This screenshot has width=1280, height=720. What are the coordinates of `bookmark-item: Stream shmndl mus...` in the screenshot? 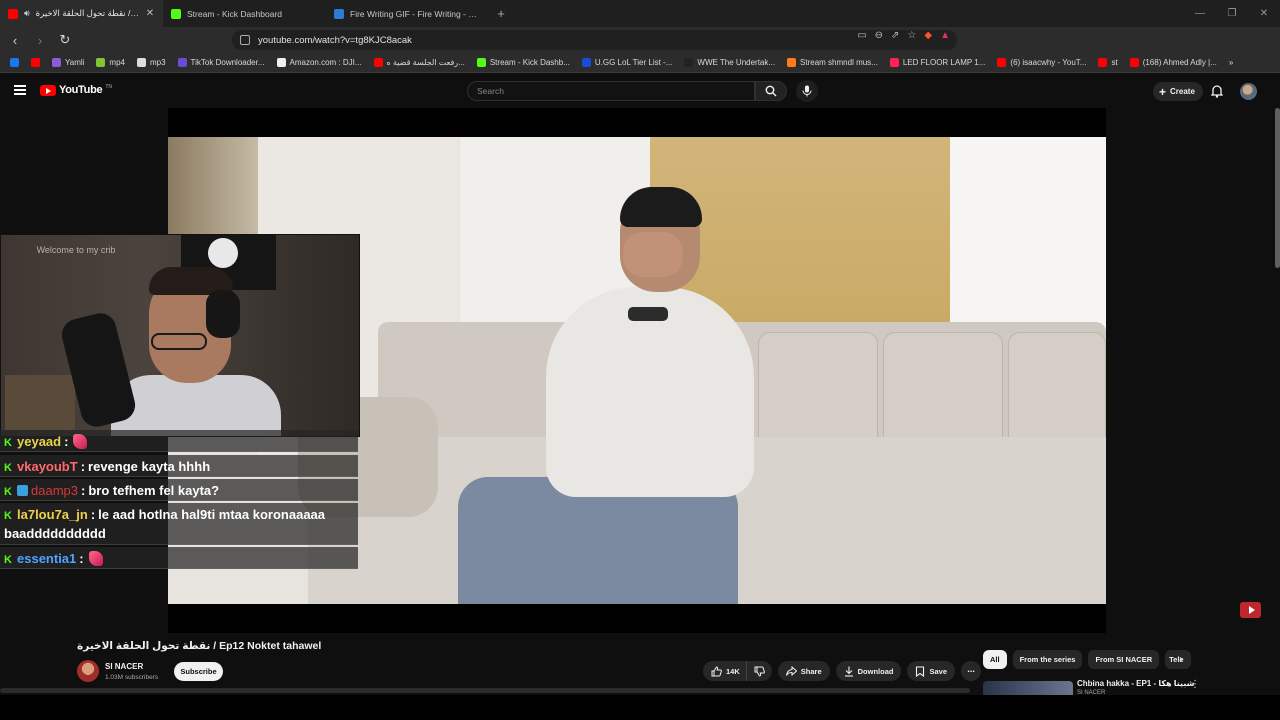 It's located at (832, 62).